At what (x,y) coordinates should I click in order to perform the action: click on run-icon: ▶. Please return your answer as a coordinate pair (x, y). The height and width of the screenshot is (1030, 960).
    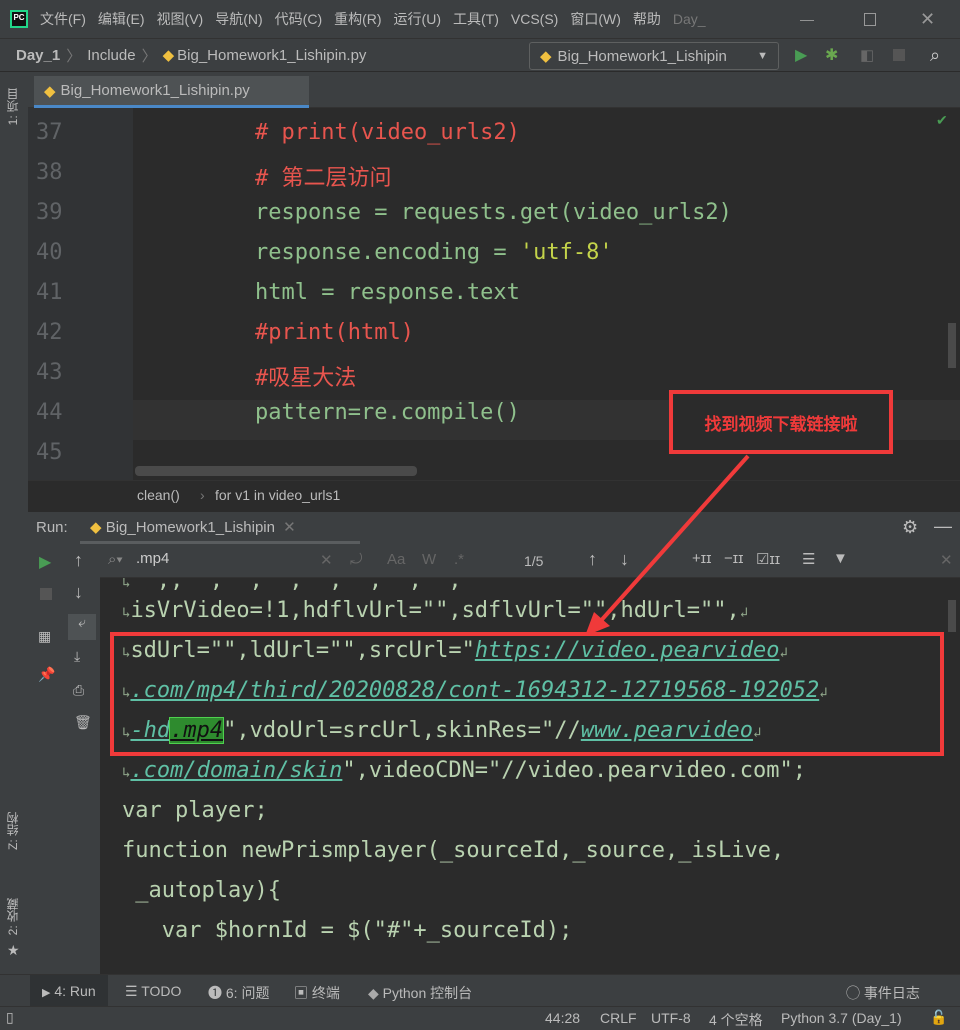
    Looking at the image, I should click on (801, 55).